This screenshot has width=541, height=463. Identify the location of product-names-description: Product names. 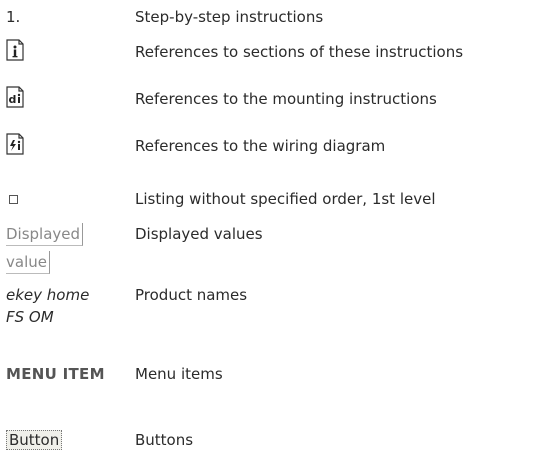
(191, 295).